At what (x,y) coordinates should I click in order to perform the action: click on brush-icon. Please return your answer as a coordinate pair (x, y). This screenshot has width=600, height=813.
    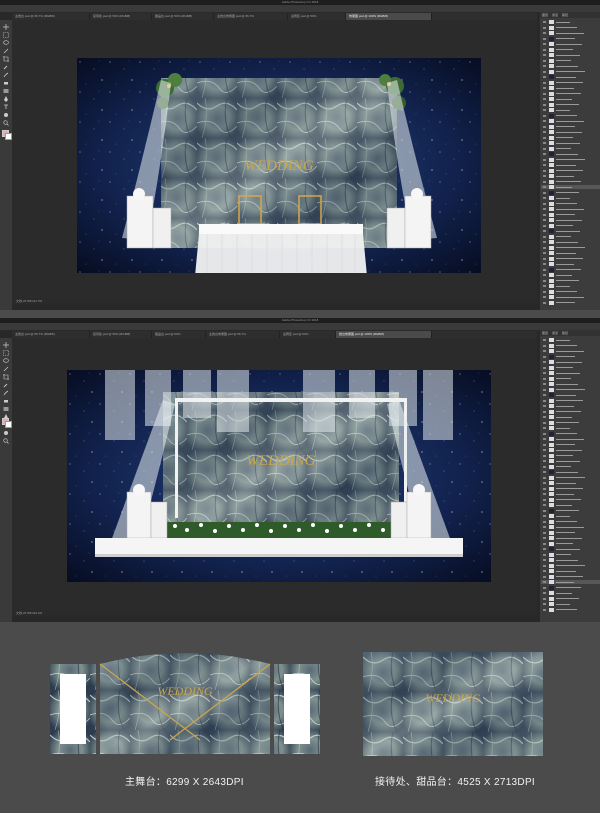
    Looking at the image, I should click on (6, 393).